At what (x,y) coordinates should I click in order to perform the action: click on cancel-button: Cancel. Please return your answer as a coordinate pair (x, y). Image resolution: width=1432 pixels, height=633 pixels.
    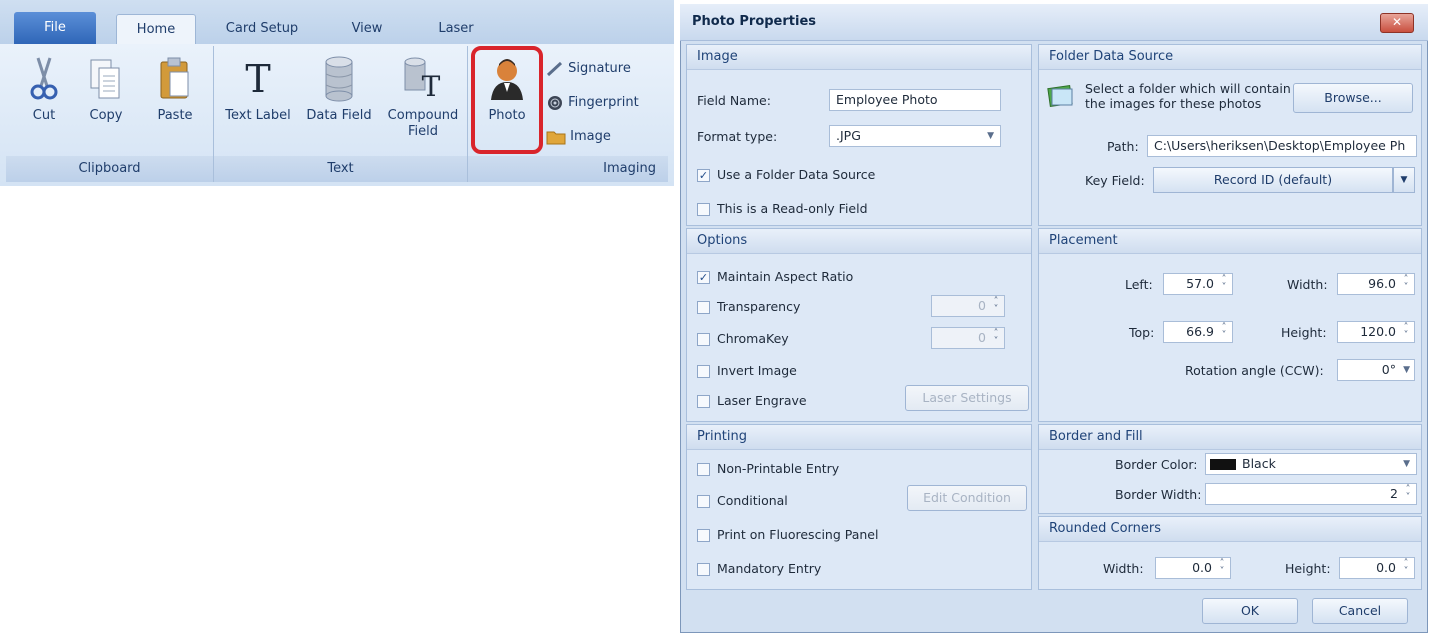
    Looking at the image, I should click on (1360, 611).